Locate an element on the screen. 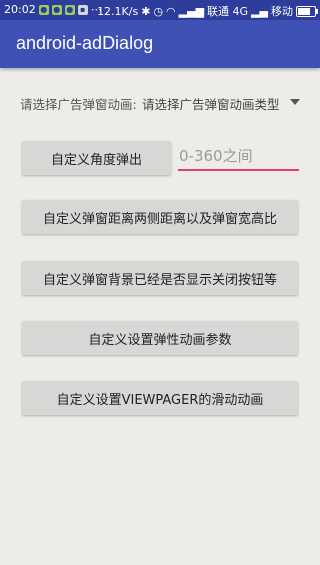  alarm-icon: ◷ is located at coordinates (158, 11).